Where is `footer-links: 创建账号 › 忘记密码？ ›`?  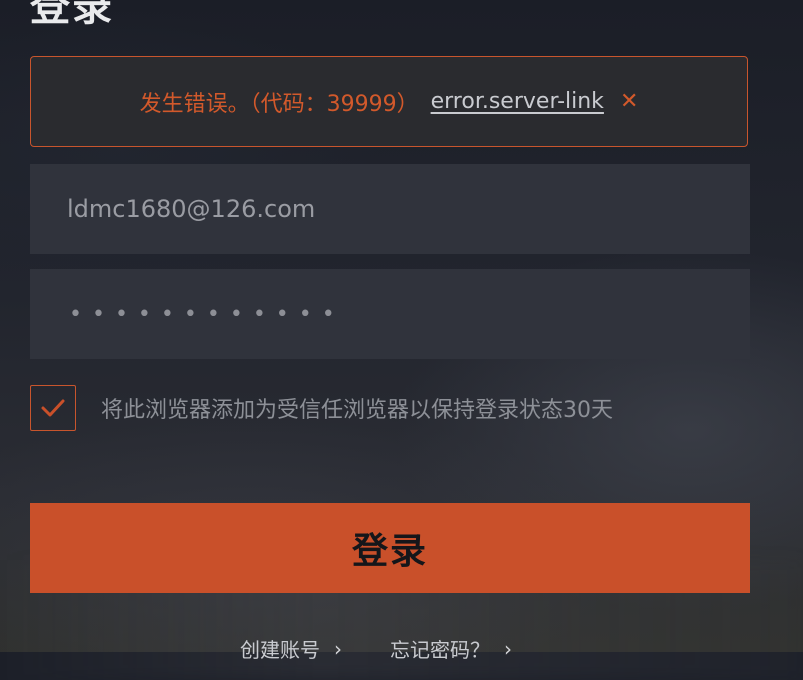
footer-links: 创建账号 › 忘记密码？ › is located at coordinates (376, 648).